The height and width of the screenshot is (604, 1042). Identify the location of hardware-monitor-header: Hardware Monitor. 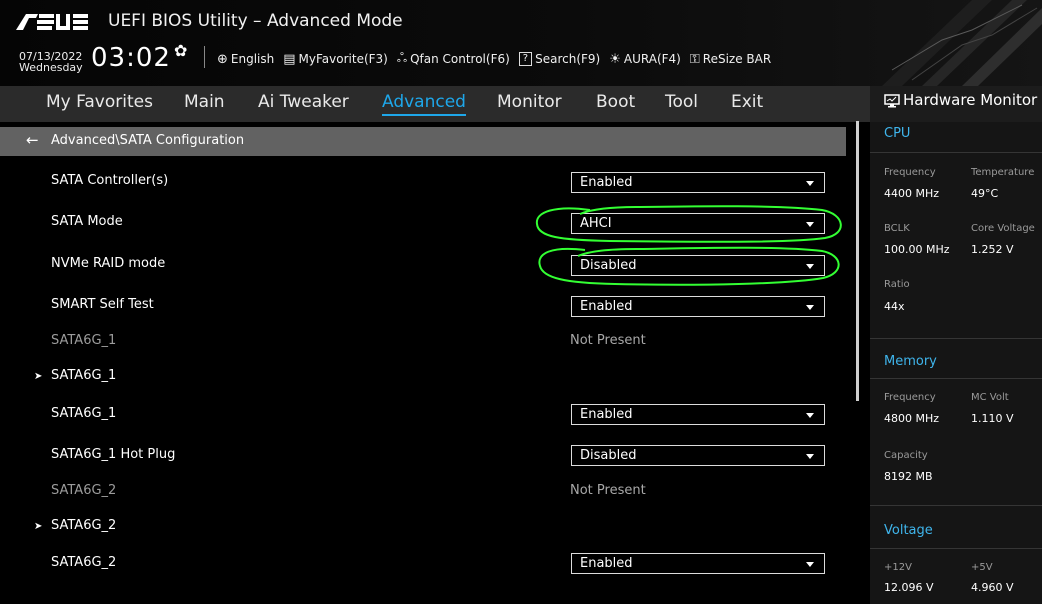
(956, 104).